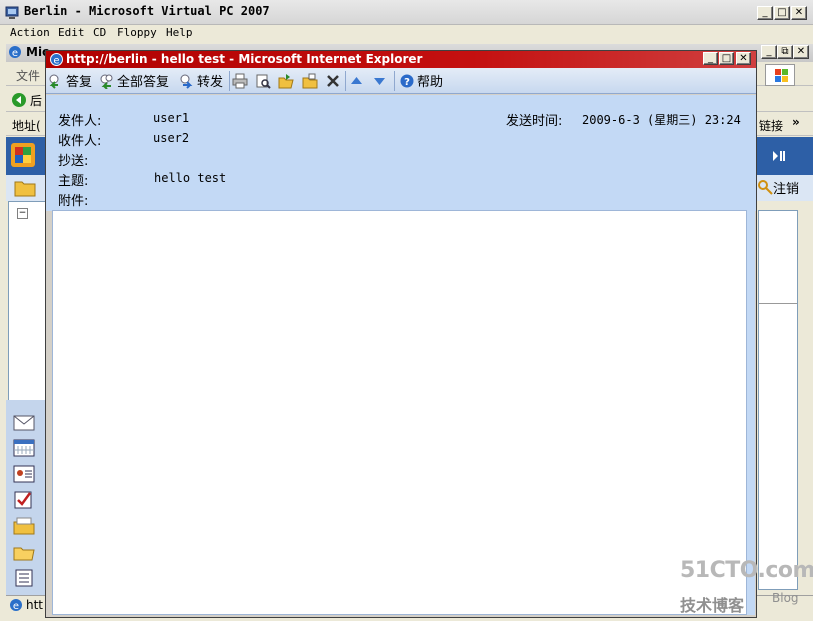 This screenshot has height=621, width=813. I want to click on copy-to-folder-icon, so click(310, 81).